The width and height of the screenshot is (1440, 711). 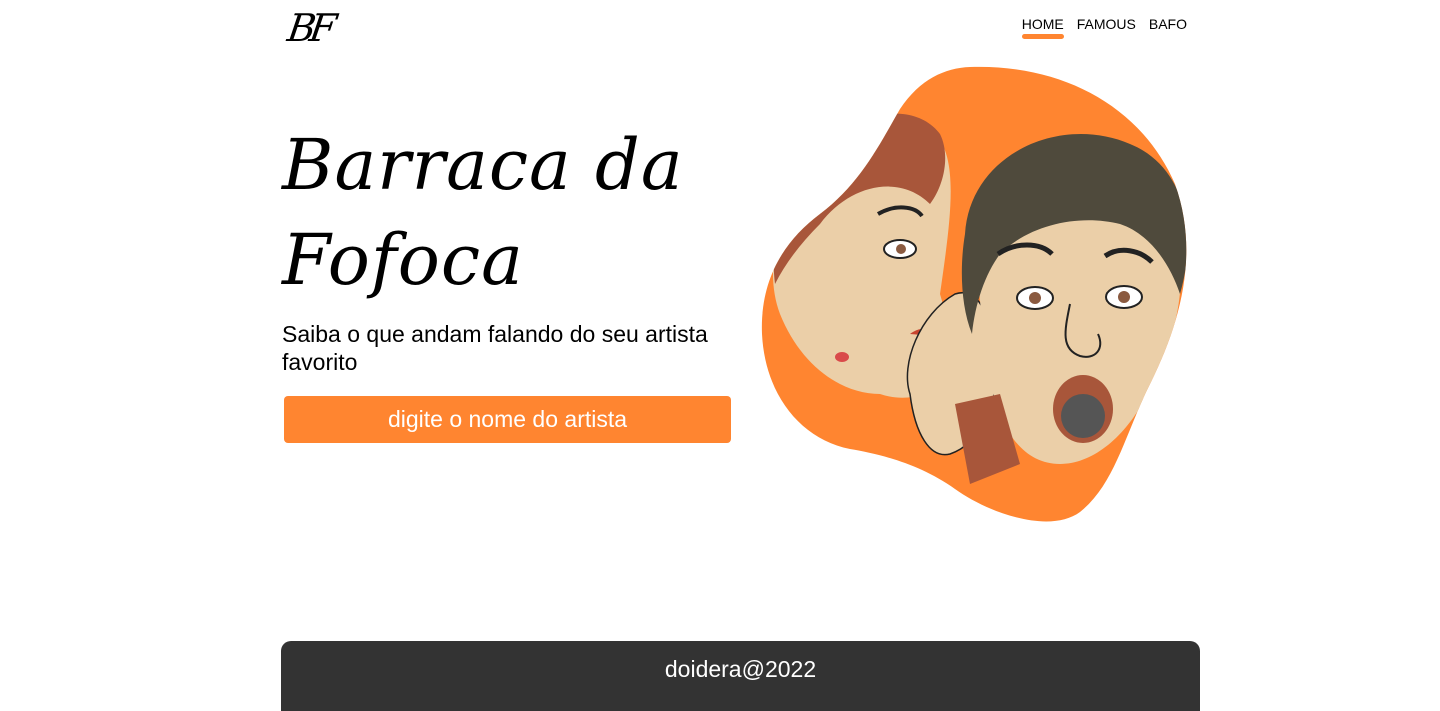 I want to click on nav-famous: FAMOUS, so click(x=1106, y=27).